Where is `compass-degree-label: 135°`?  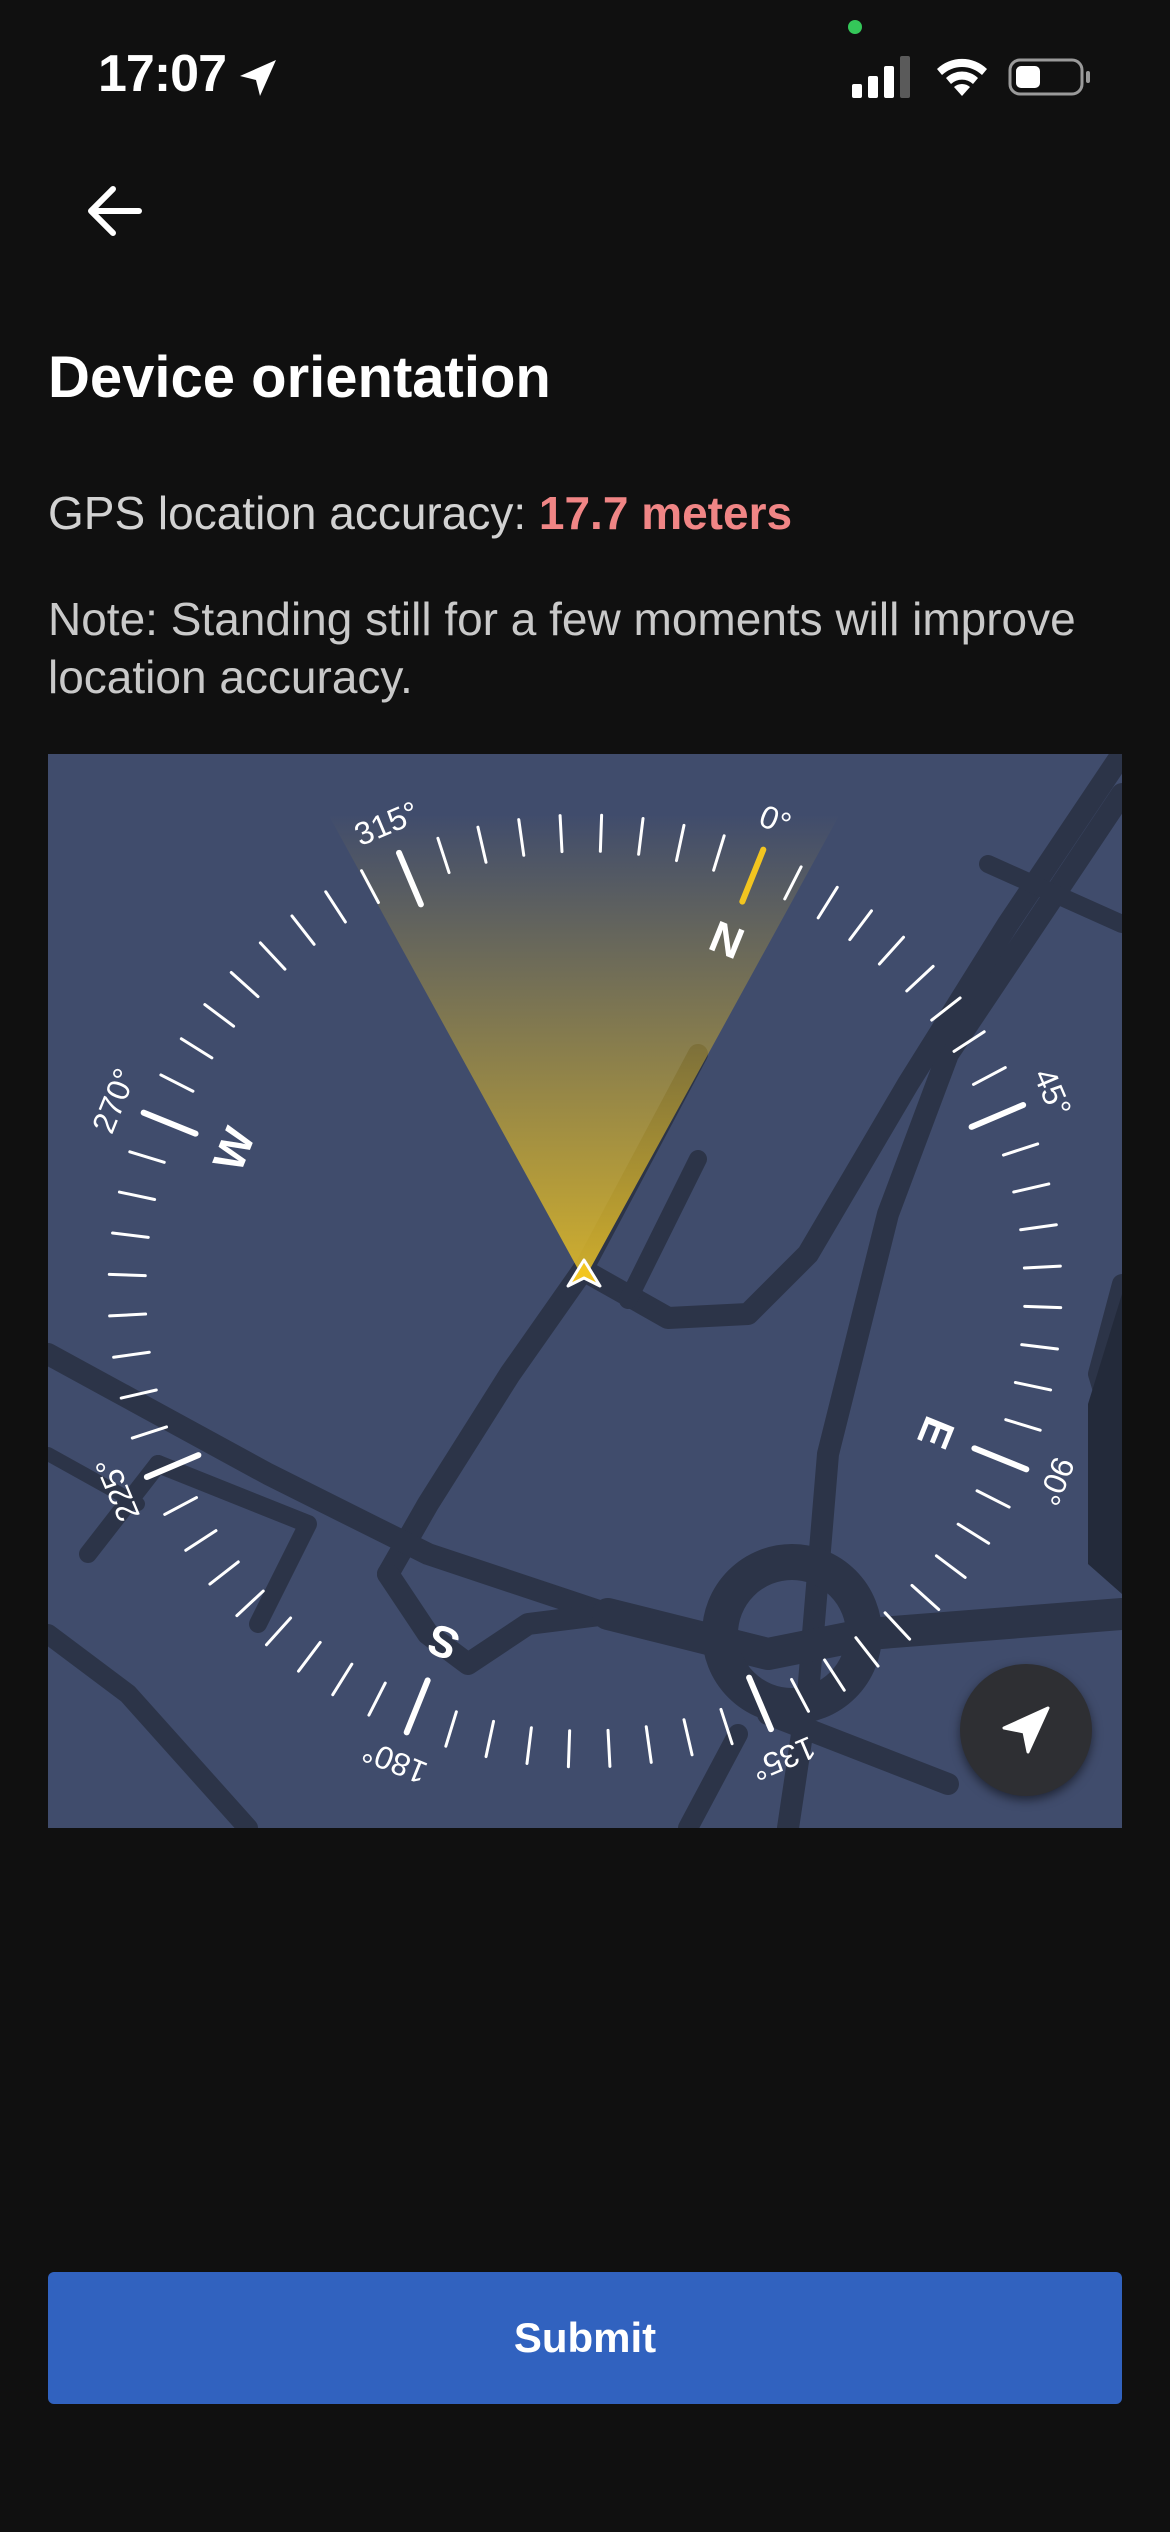
compass-degree-label: 135° is located at coordinates (783, 1758).